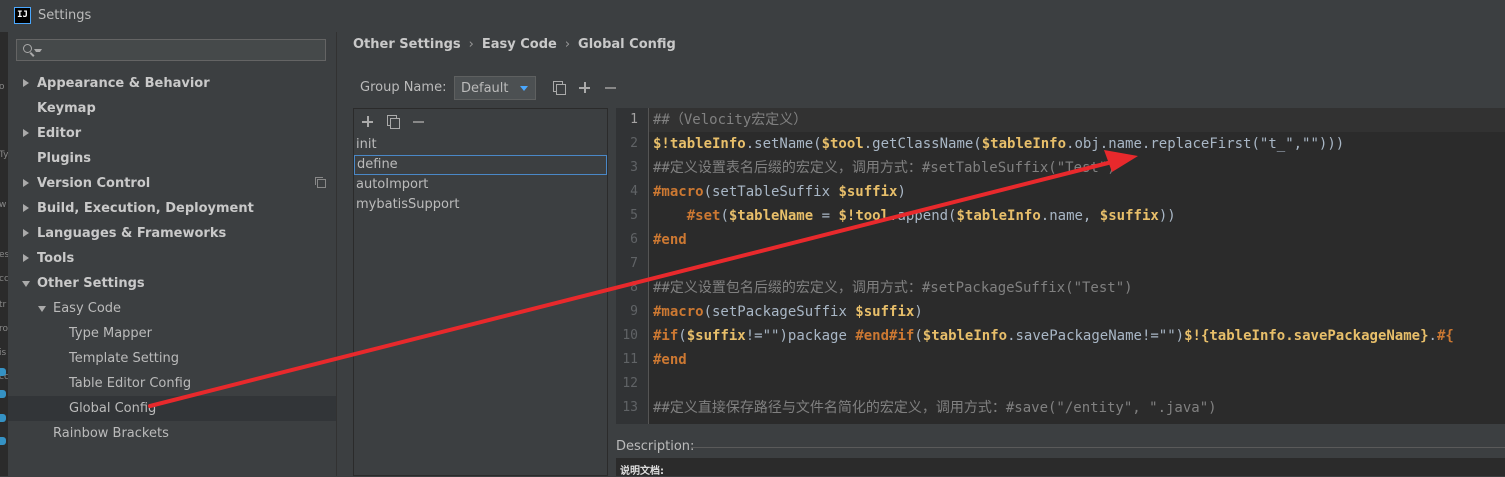 The width and height of the screenshot is (1505, 477). What do you see at coordinates (1167, 216) in the screenshot?
I see `code-token: ))` at bounding box center [1167, 216].